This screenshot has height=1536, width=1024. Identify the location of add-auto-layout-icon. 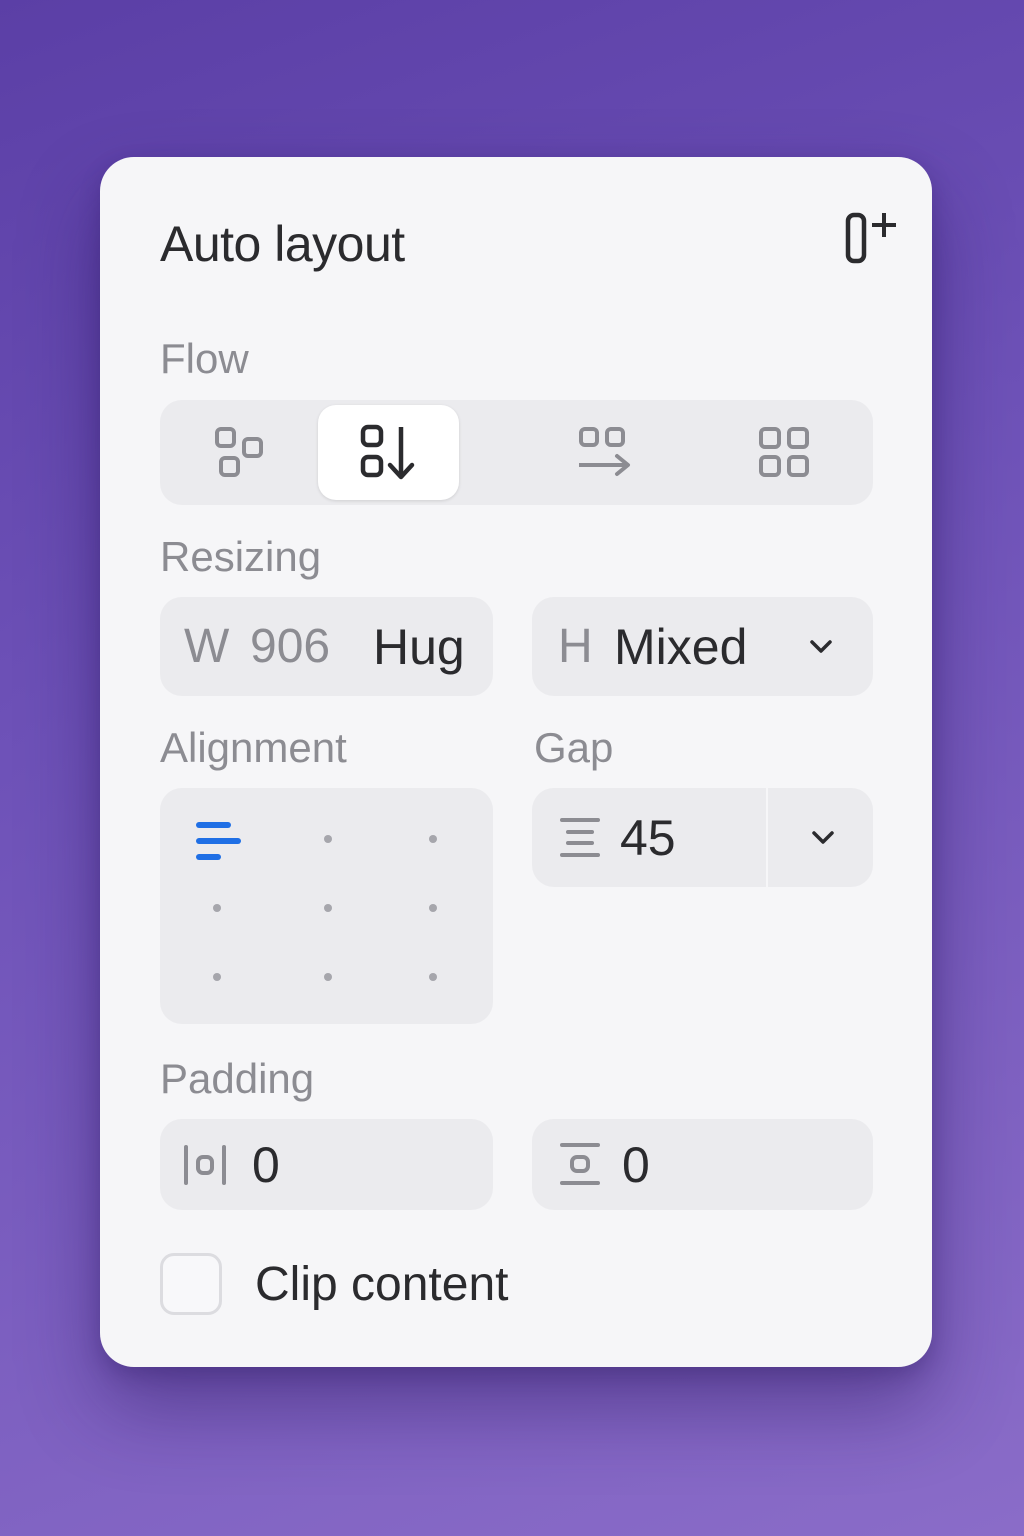
(870, 238).